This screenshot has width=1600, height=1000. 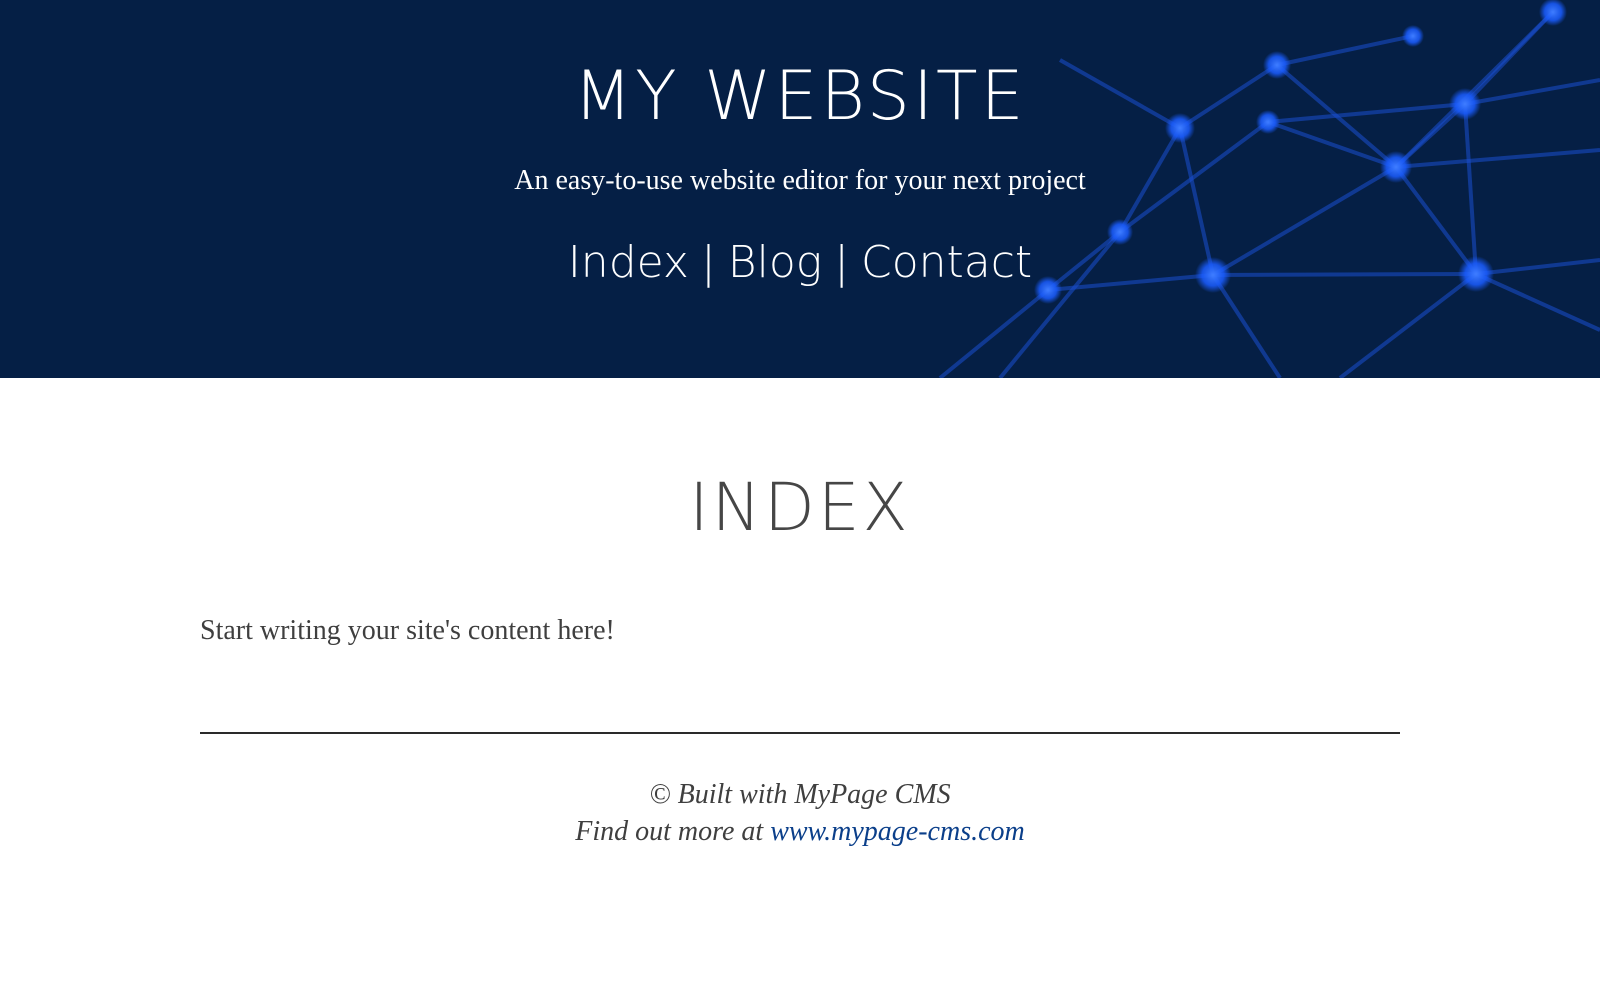 I want to click on footer-find-out-more: Find out more at www.mypage-cms.com, so click(x=800, y=831).